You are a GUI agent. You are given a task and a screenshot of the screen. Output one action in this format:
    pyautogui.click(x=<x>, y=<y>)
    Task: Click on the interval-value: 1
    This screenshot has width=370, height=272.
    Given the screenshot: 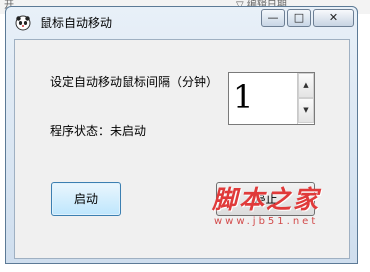 What is the action you would take?
    pyautogui.click(x=243, y=97)
    